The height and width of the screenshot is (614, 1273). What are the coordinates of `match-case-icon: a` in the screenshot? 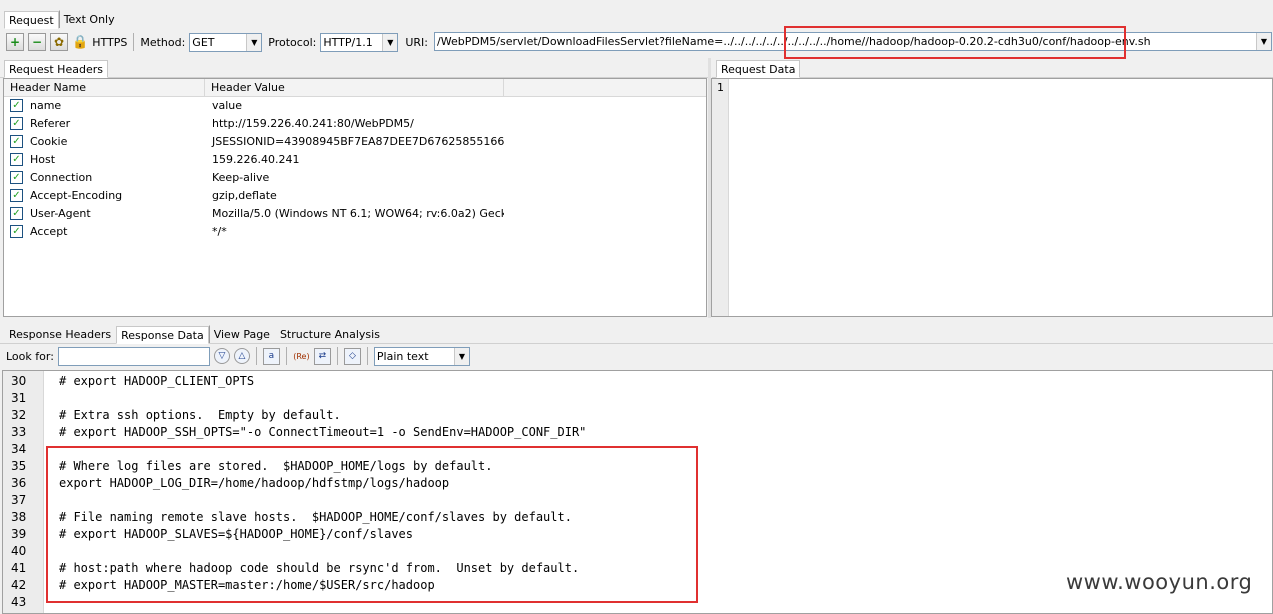 It's located at (271, 356).